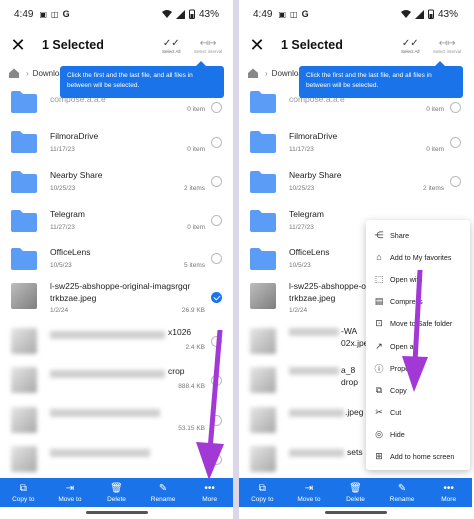 Image resolution: width=474 pixels, height=519 pixels. I want to click on select-all-icon: ✓✓, so click(410, 43).